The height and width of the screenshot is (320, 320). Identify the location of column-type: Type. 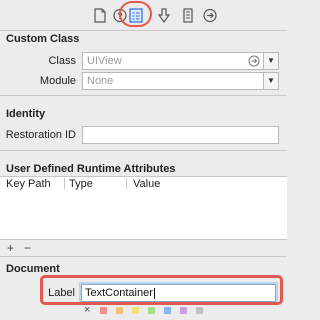
(81, 184).